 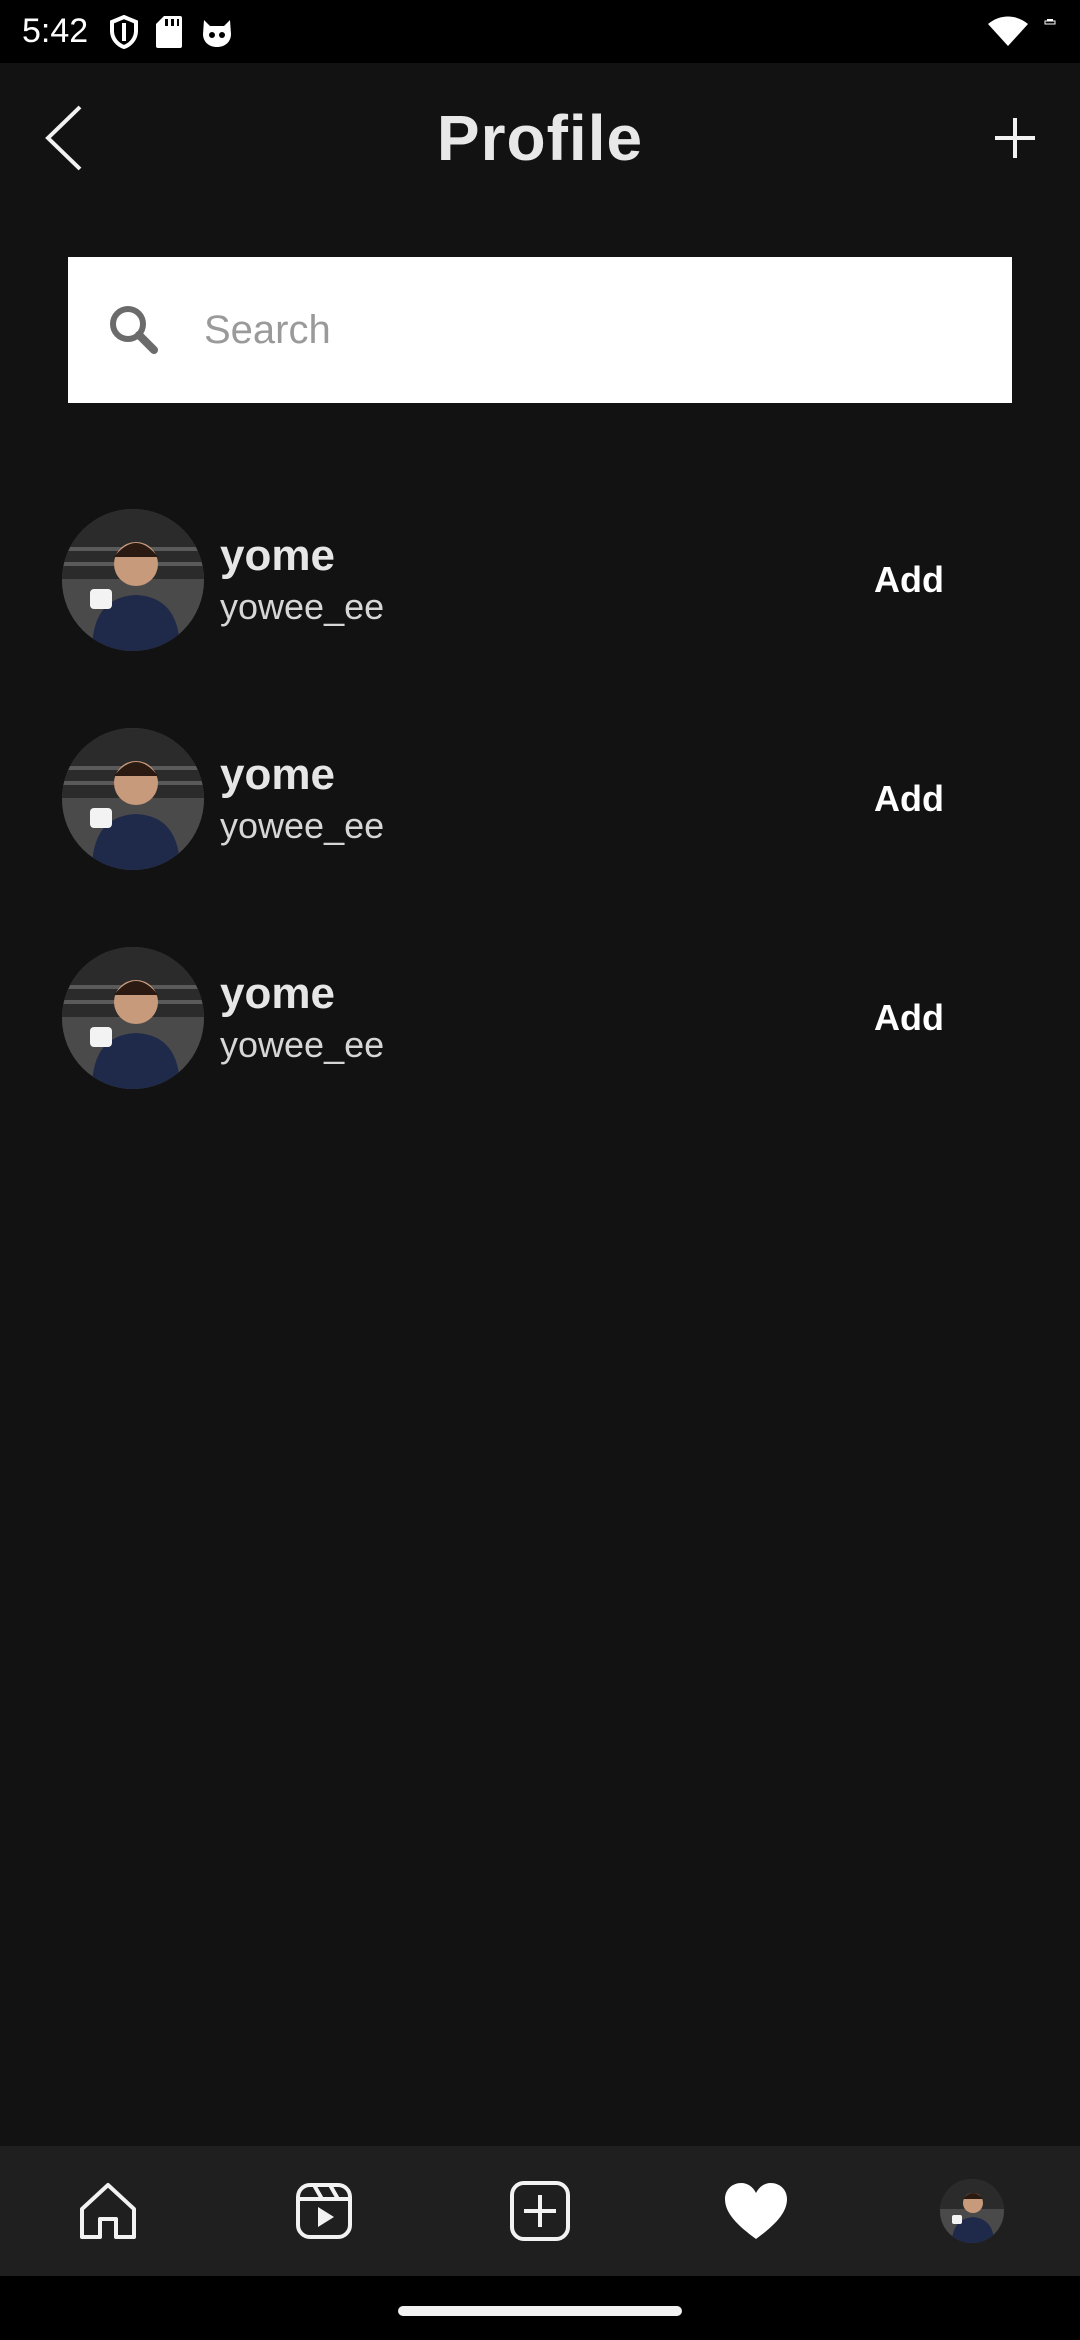 I want to click on shield-icon, so click(x=124, y=31).